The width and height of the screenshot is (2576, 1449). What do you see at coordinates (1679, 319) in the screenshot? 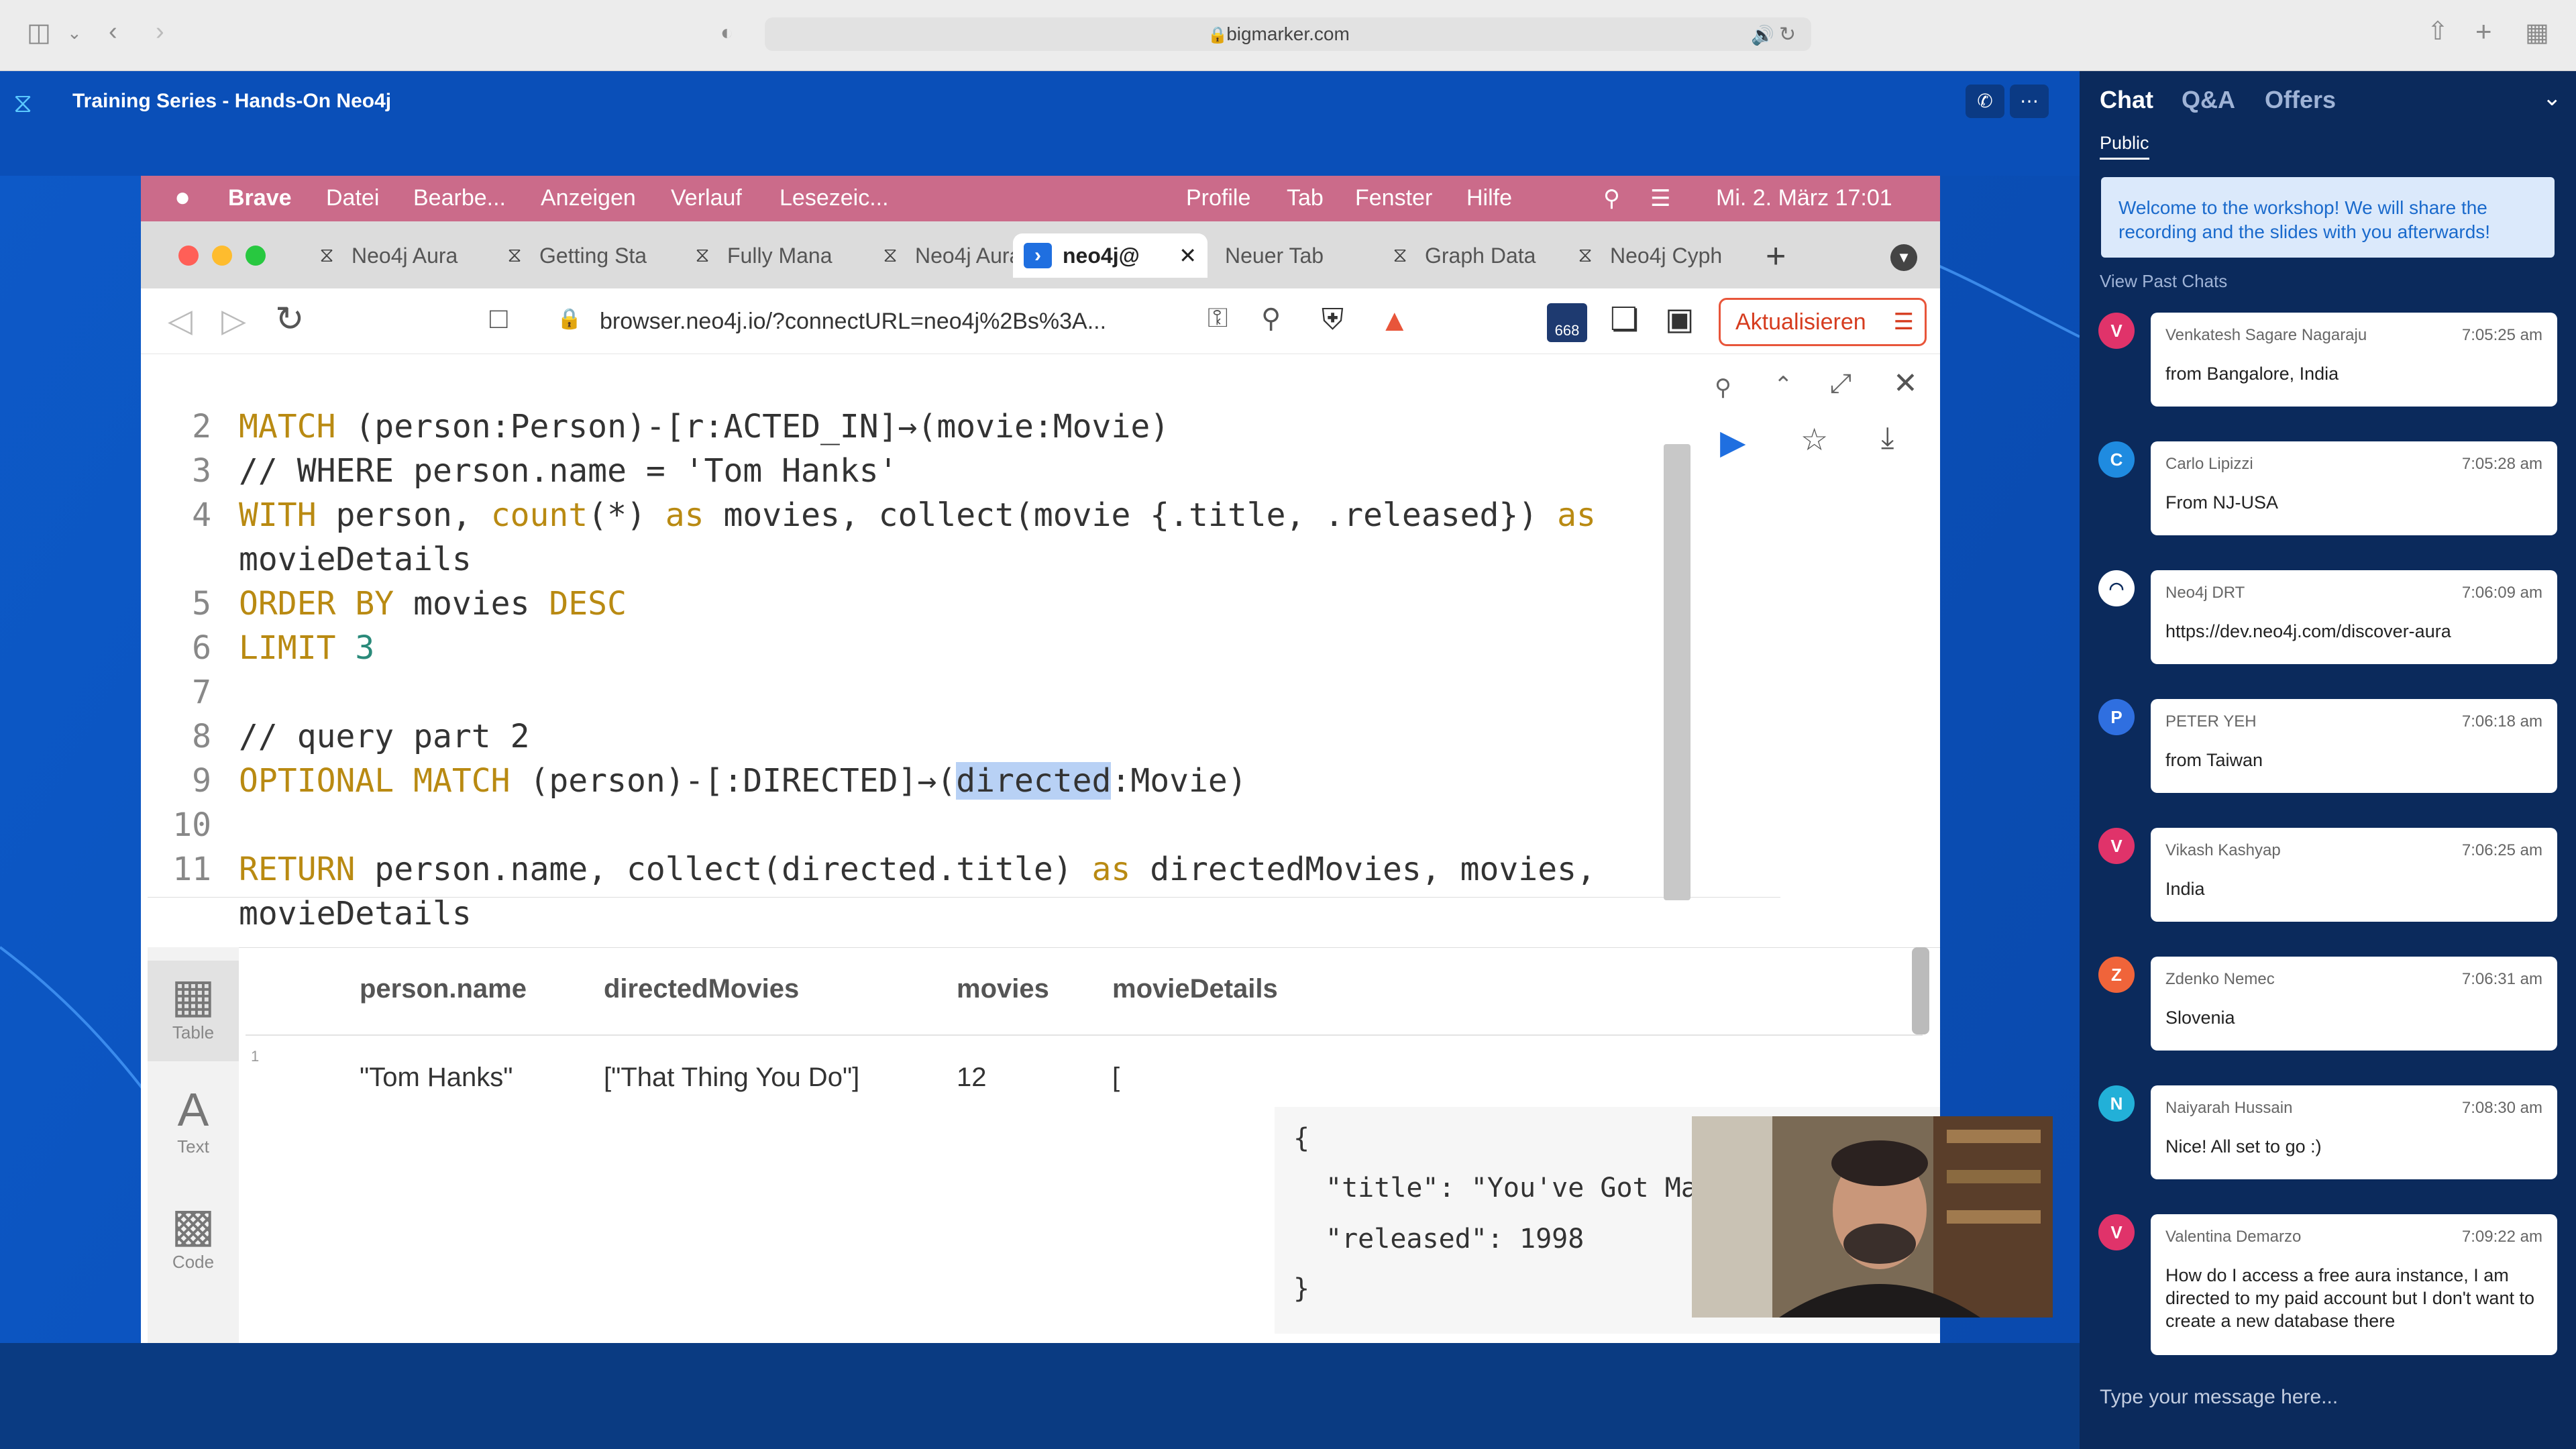
I see `wallet-icon: ▣` at bounding box center [1679, 319].